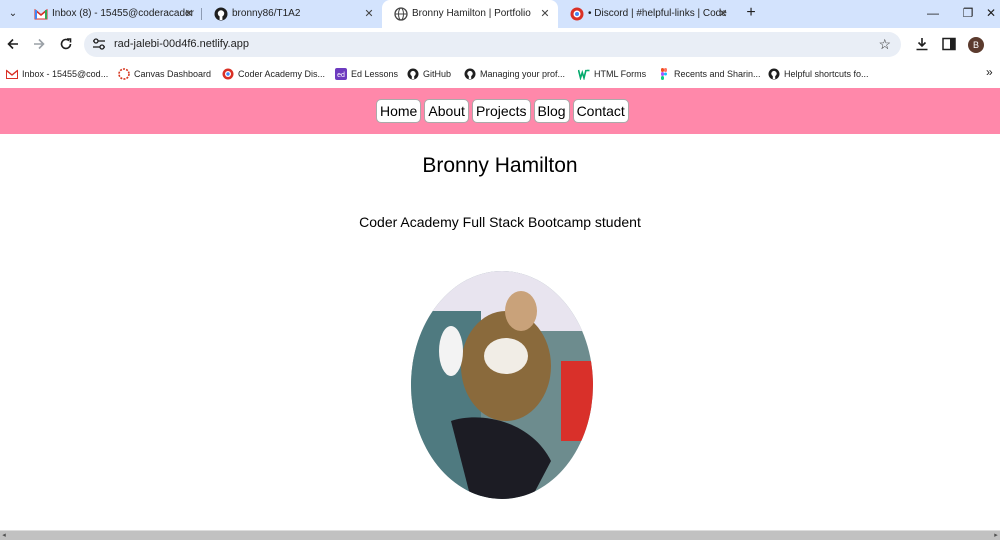  I want to click on tab-discord: • Discord | #helpful-links | Code ✕, so click(647, 14).